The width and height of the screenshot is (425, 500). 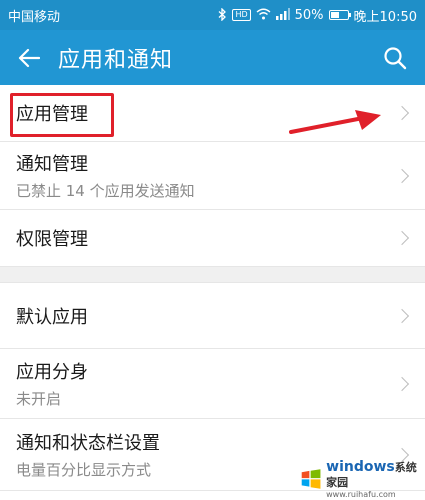 What do you see at coordinates (212, 316) in the screenshot?
I see `list-item-default-apps: 默认应用` at bounding box center [212, 316].